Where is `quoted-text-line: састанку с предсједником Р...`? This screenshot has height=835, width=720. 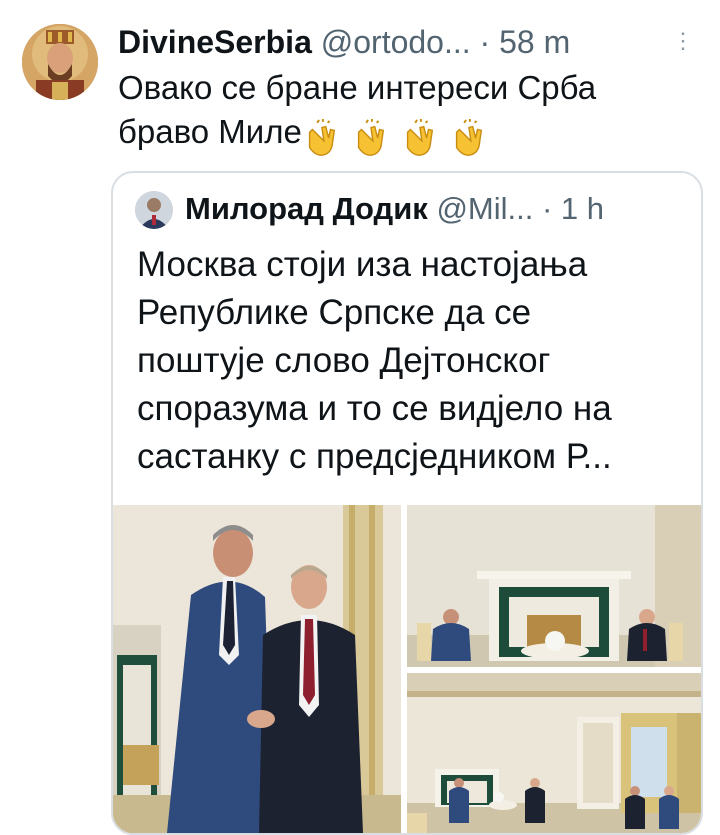 quoted-text-line: састанку с предсједником Р... is located at coordinates (374, 456).